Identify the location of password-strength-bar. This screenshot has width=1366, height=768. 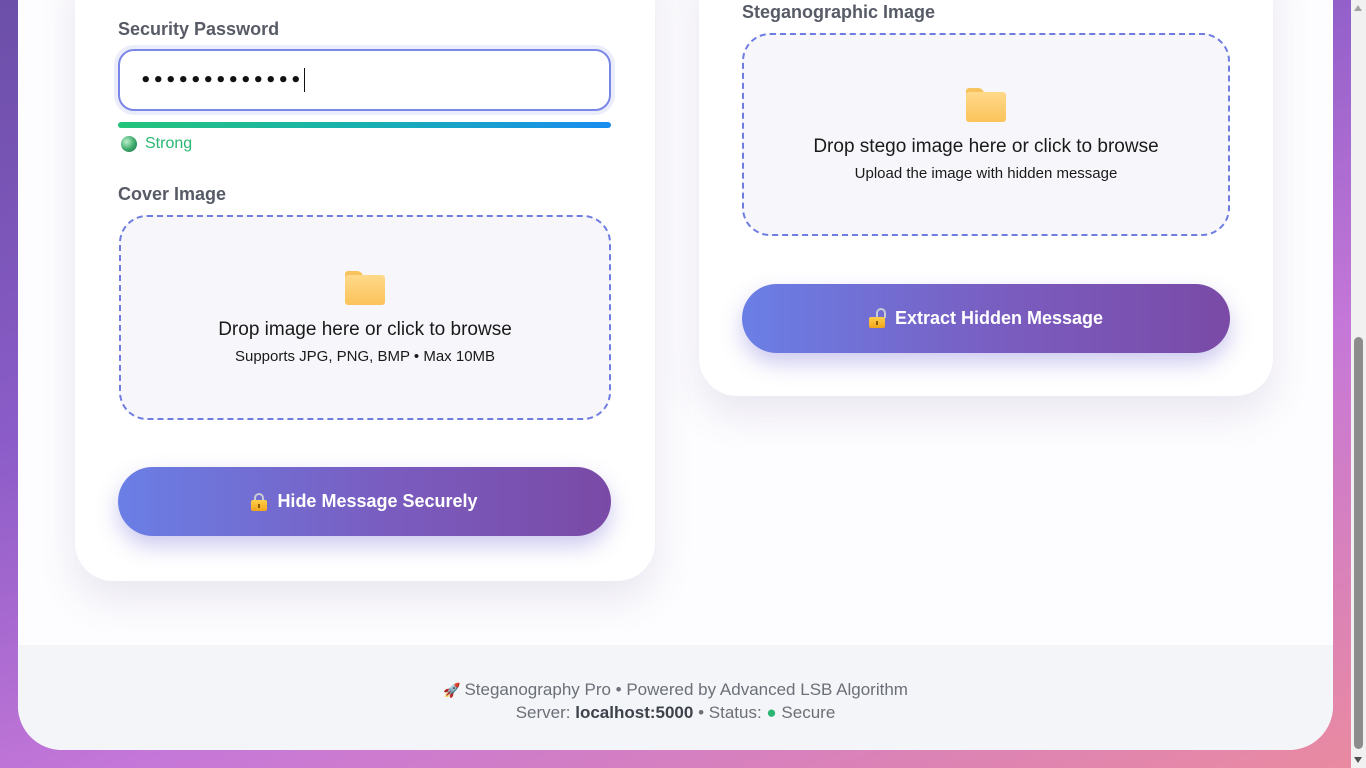
(364, 125).